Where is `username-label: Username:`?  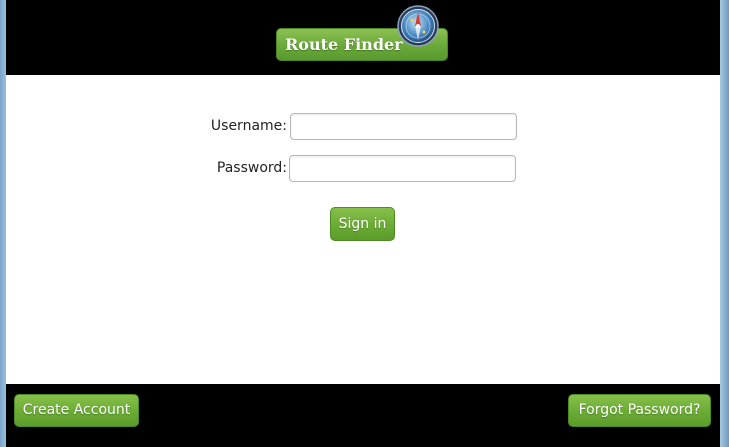
username-label: Username: is located at coordinates (248, 126).